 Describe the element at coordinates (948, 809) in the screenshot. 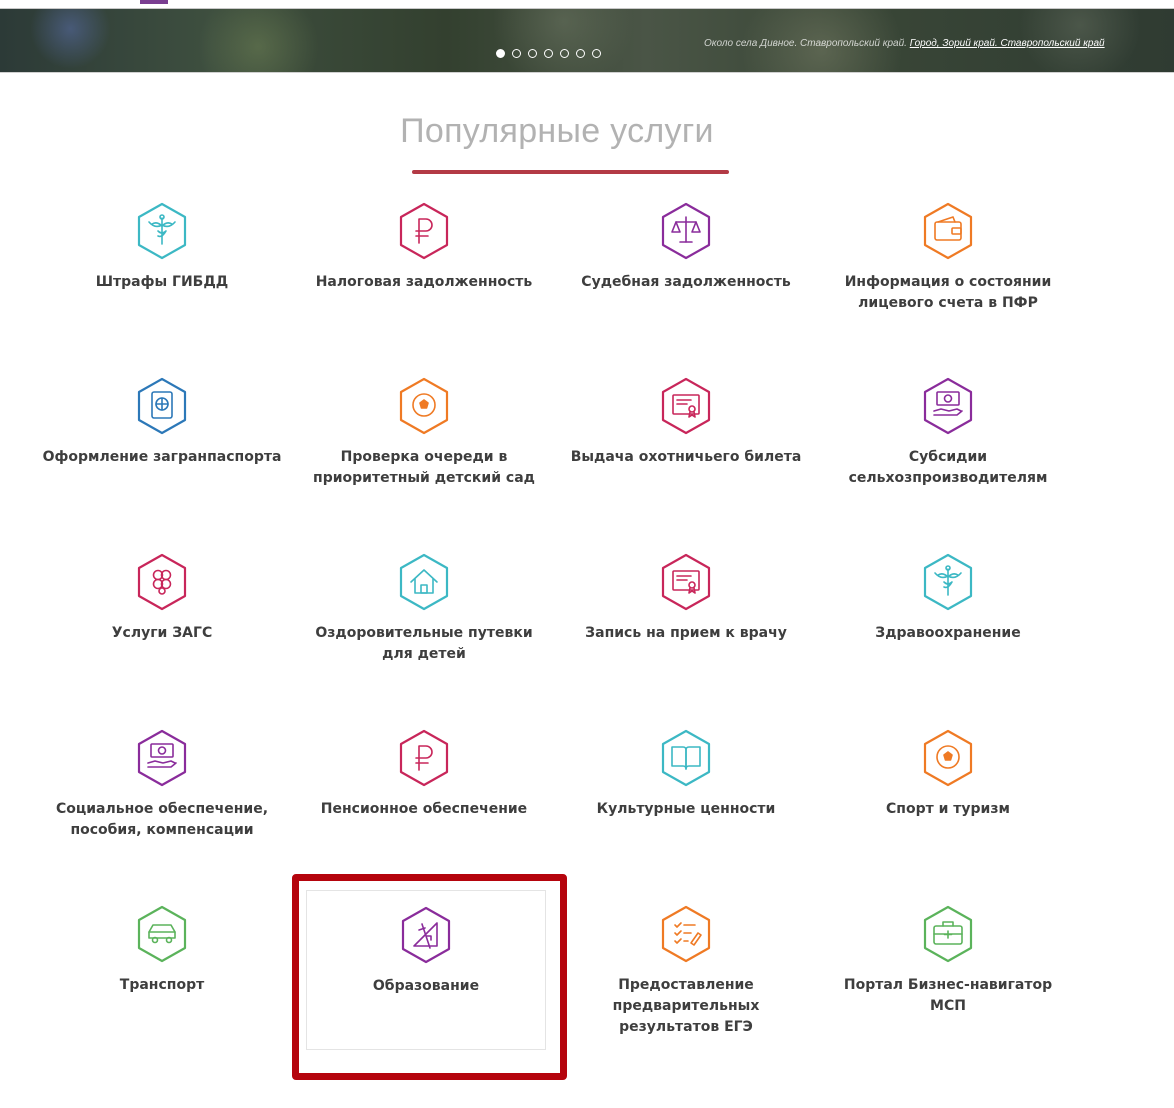

I see `service-label: Спорт и туризм` at that location.